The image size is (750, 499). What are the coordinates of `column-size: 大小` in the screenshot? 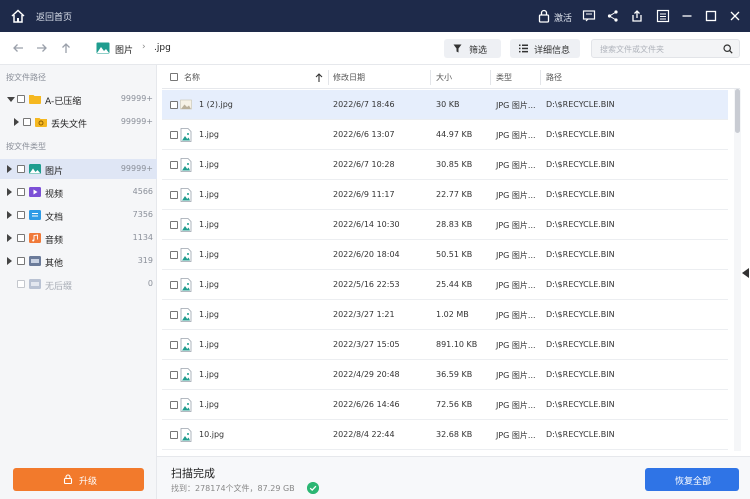 It's located at (444, 77).